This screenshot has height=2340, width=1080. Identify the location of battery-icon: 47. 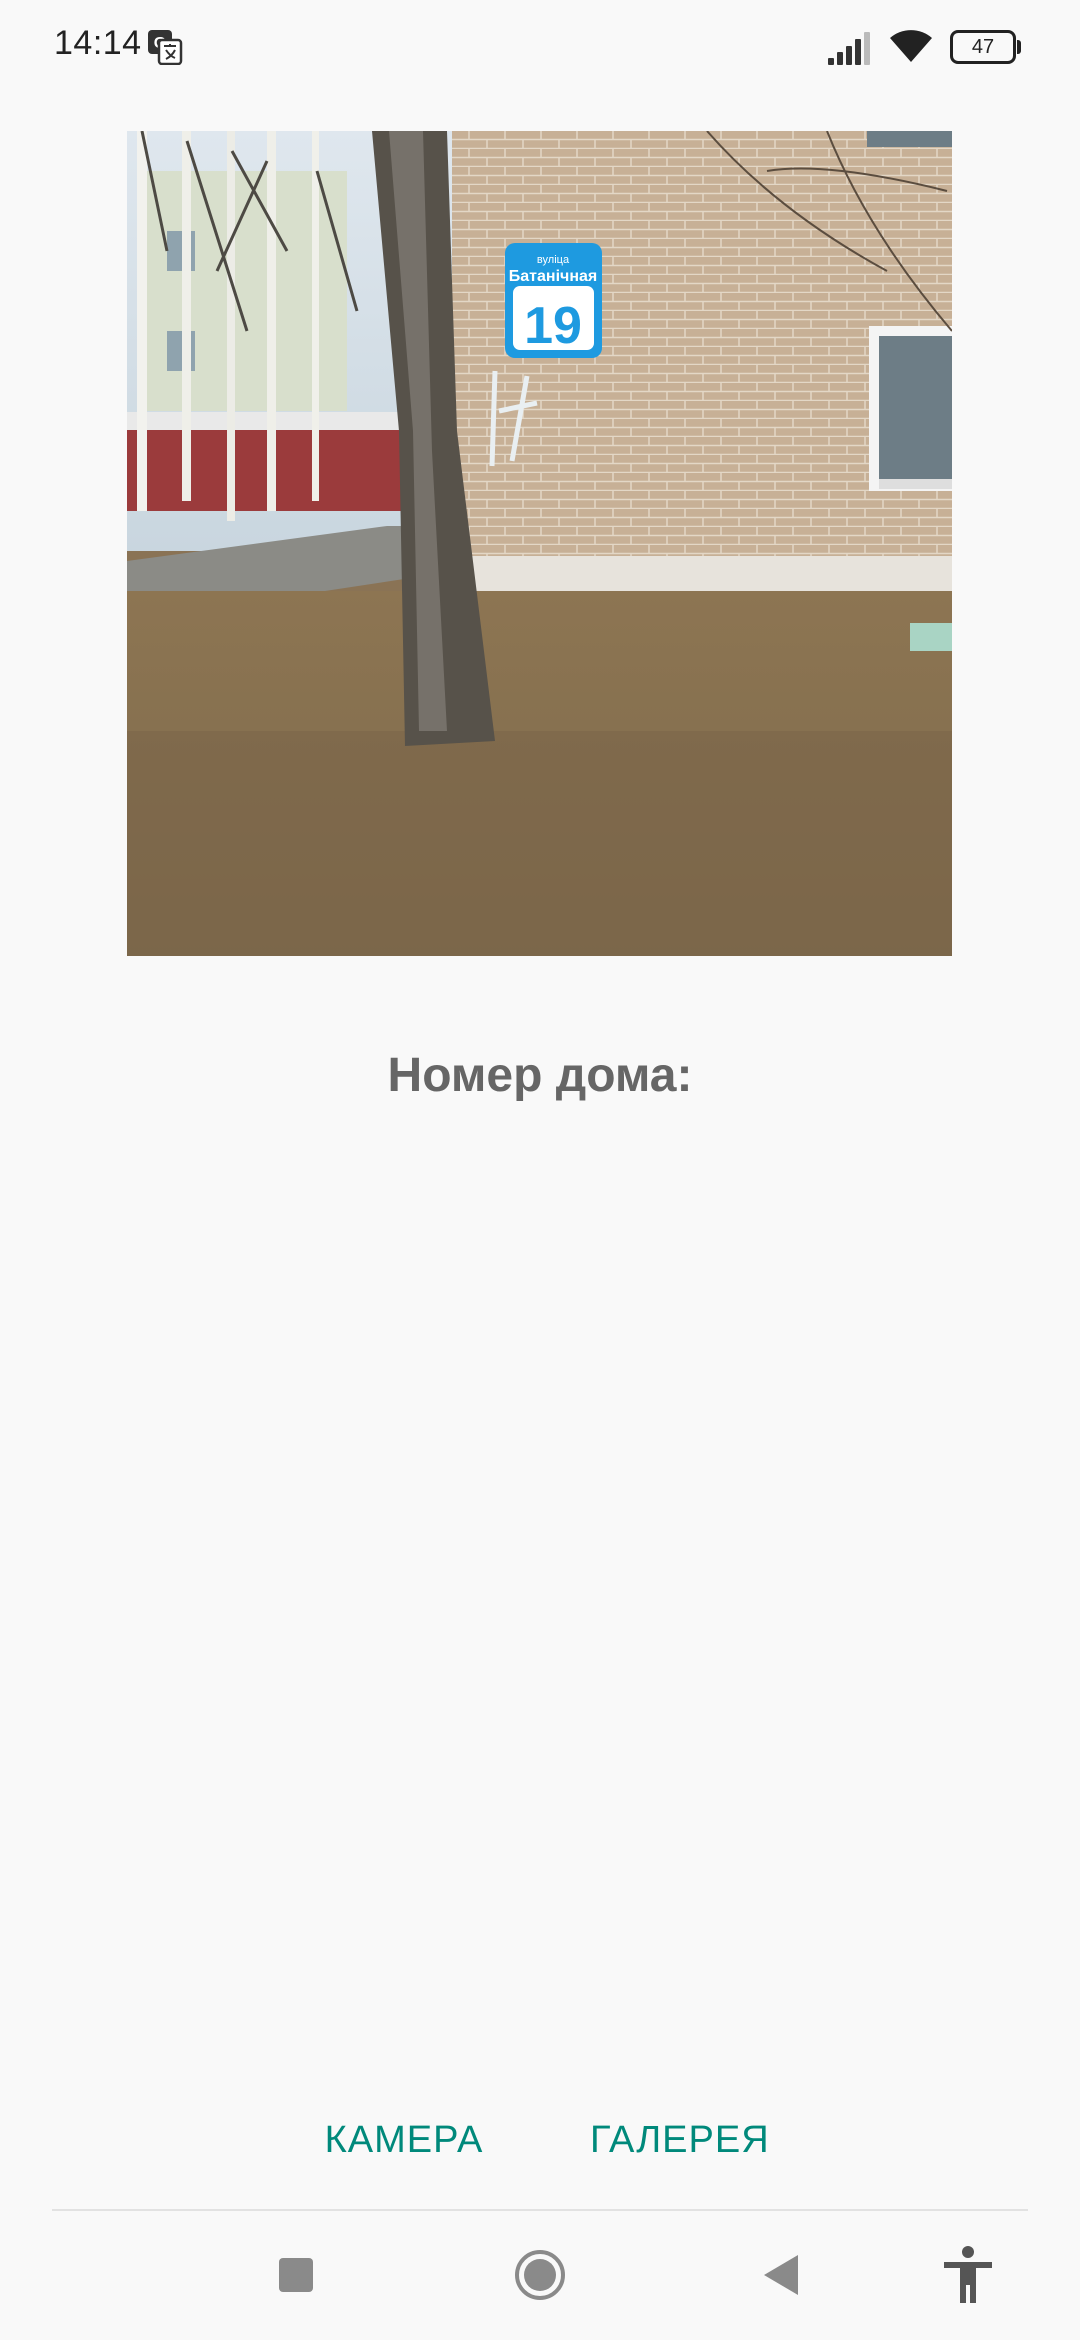
(985, 47).